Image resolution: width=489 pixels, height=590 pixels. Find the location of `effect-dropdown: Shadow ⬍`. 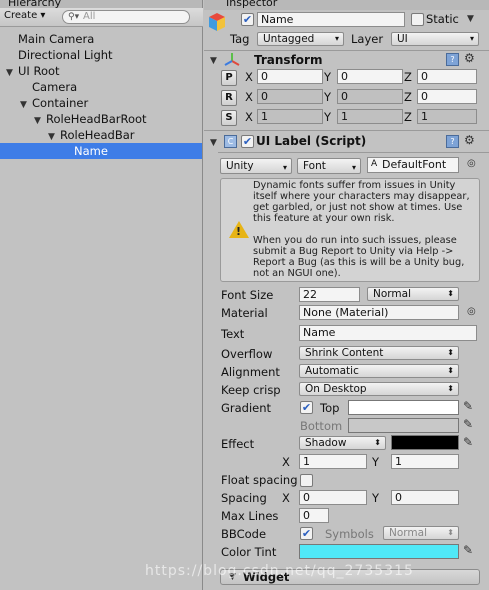

effect-dropdown: Shadow ⬍ is located at coordinates (342, 443).